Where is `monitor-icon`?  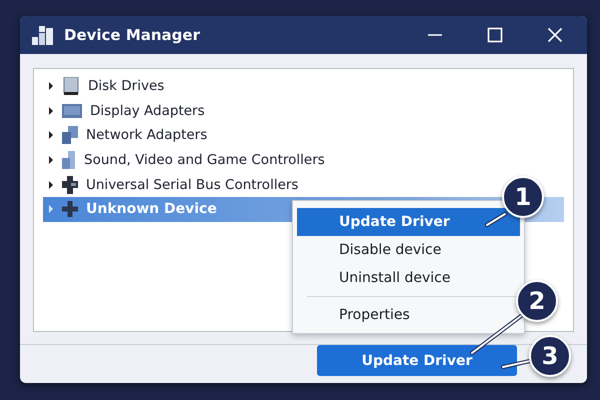
monitor-icon is located at coordinates (72, 111).